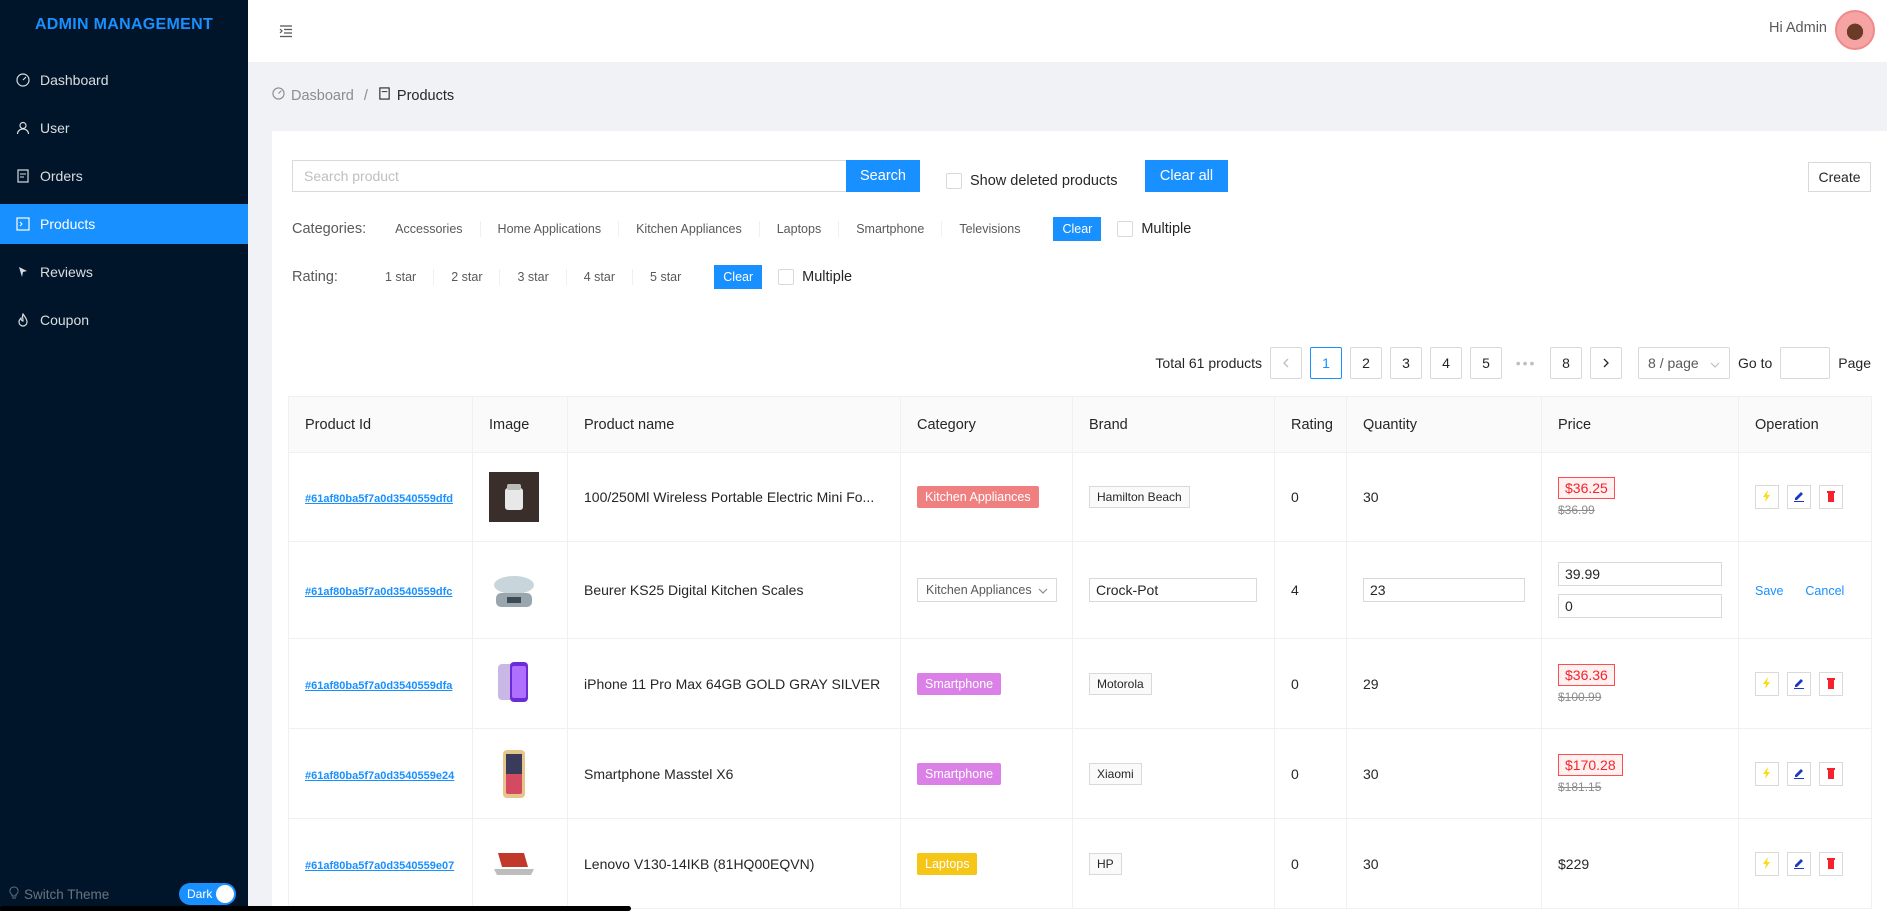  What do you see at coordinates (23, 128) in the screenshot?
I see `user-icon` at bounding box center [23, 128].